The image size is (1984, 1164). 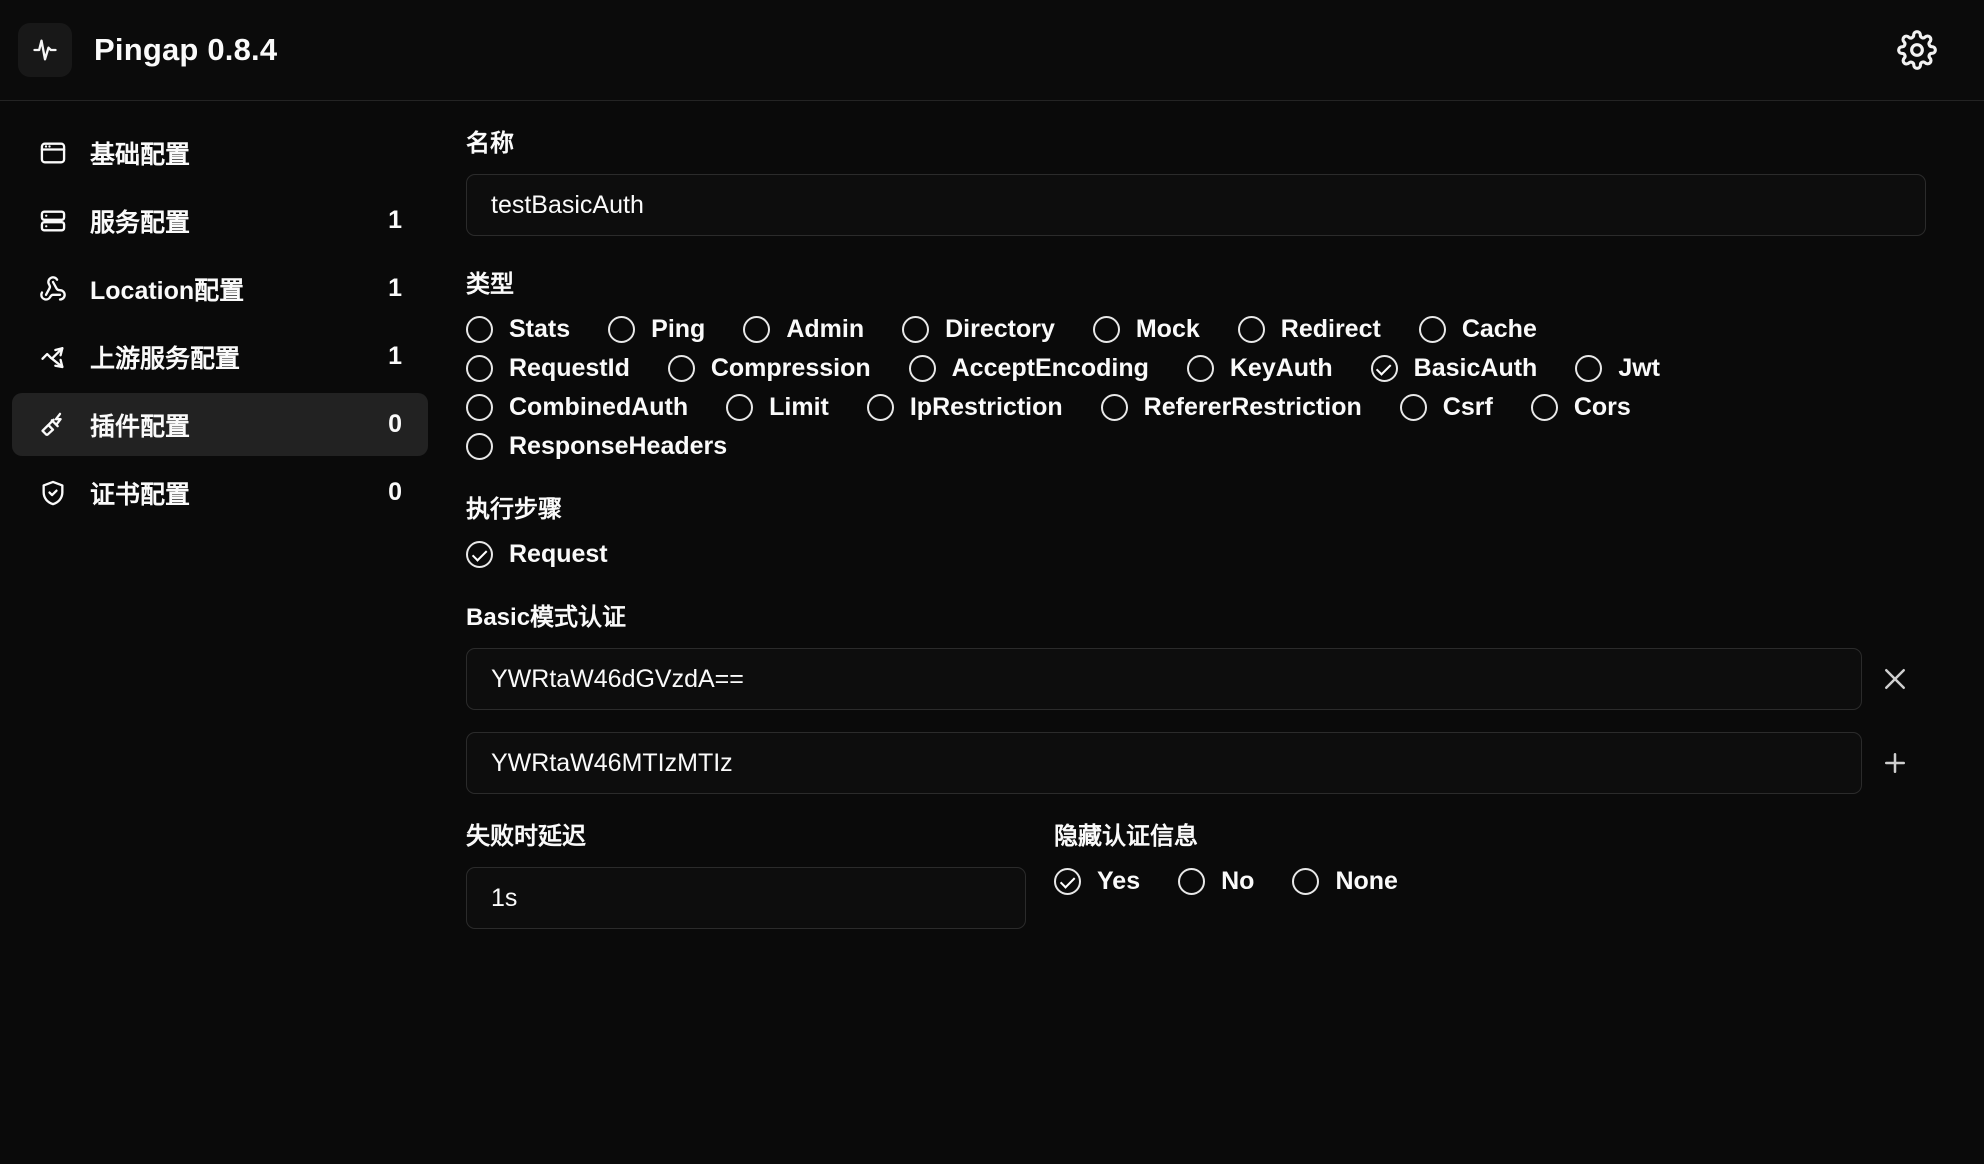 What do you see at coordinates (825, 329) in the screenshot?
I see `radio-label: Admin` at bounding box center [825, 329].